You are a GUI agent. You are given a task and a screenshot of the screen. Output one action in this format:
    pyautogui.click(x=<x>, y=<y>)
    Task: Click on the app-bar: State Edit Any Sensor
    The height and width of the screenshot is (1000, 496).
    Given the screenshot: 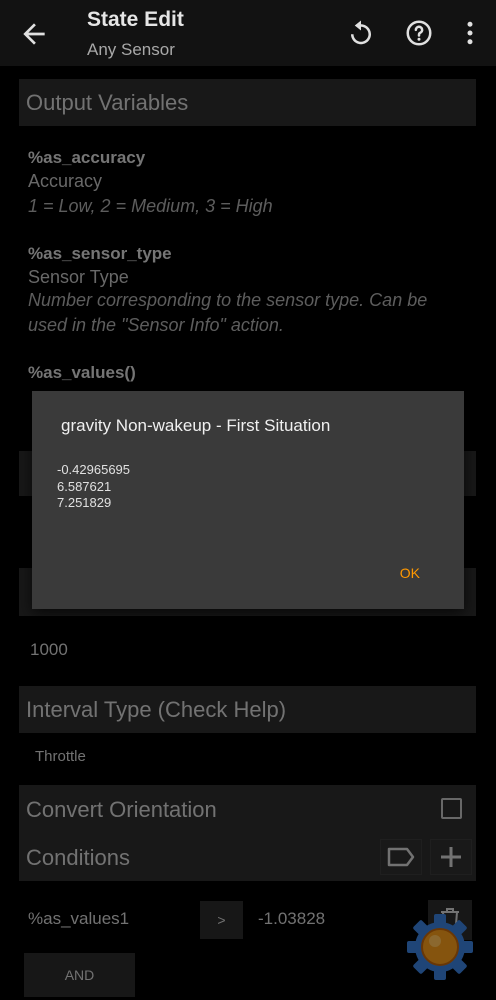 What is the action you would take?
    pyautogui.click(x=248, y=33)
    